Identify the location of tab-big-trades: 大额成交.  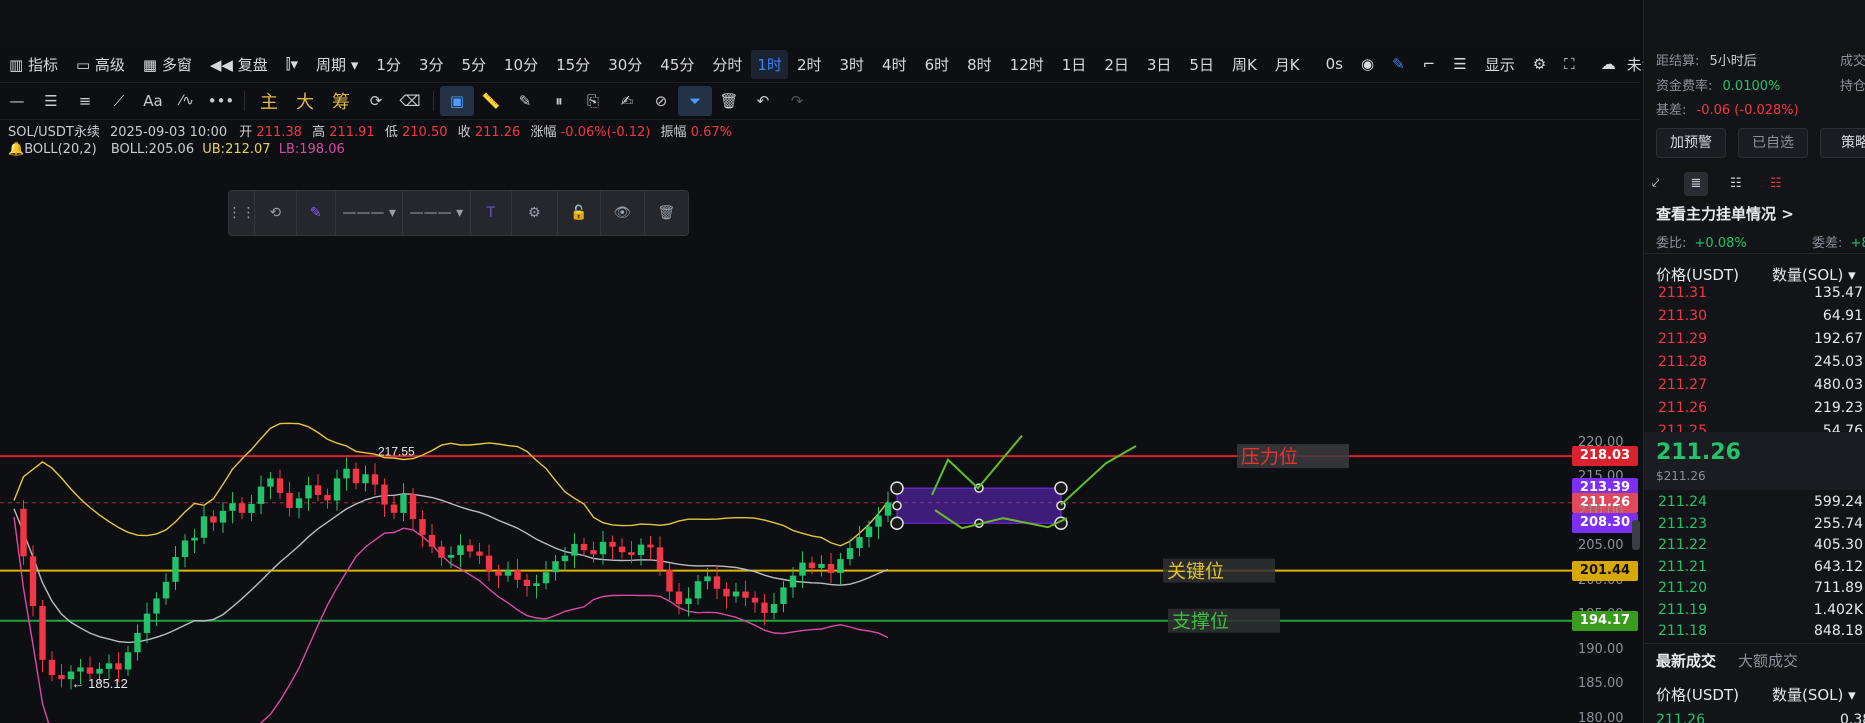
(1768, 660).